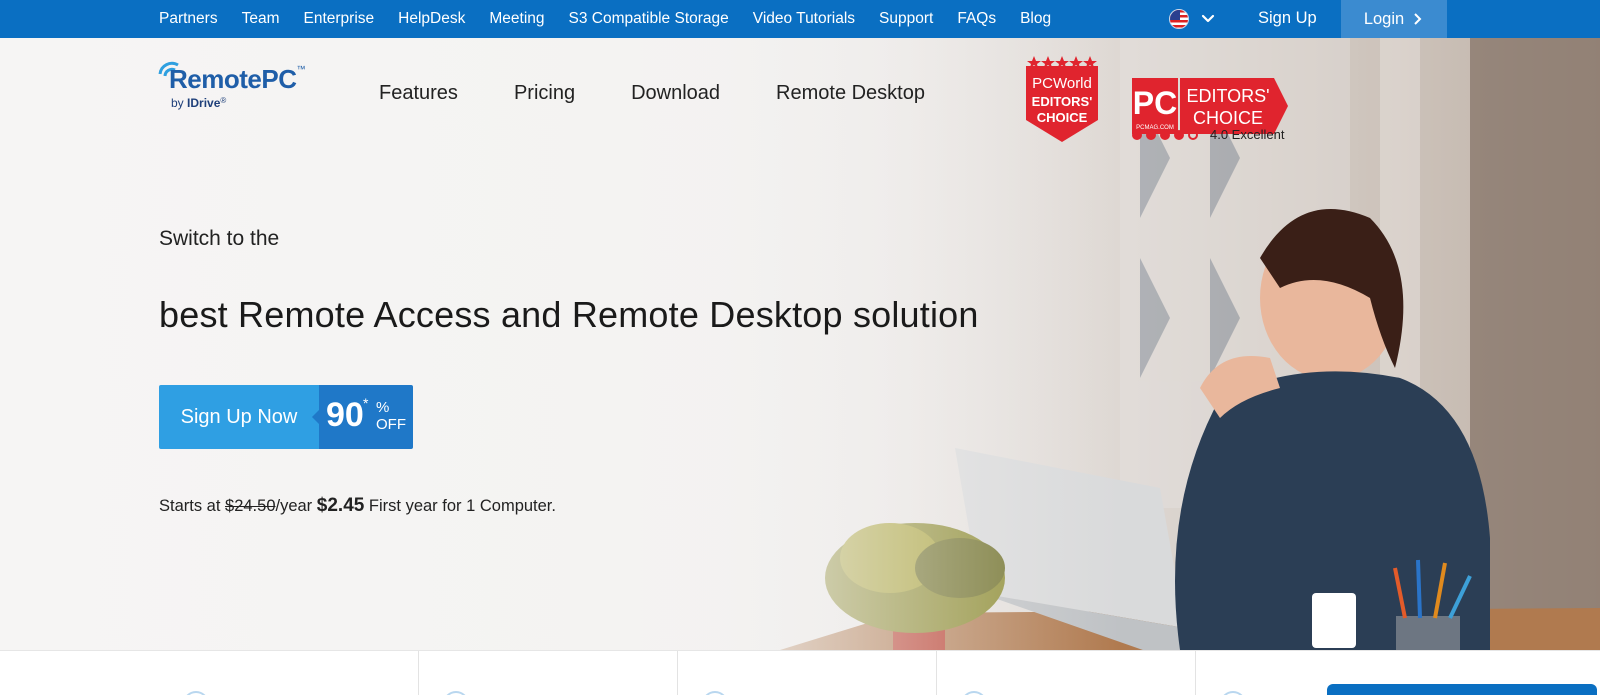 The image size is (1600, 695). What do you see at coordinates (223, 100) in the screenshot?
I see `logo-reg: ®` at bounding box center [223, 100].